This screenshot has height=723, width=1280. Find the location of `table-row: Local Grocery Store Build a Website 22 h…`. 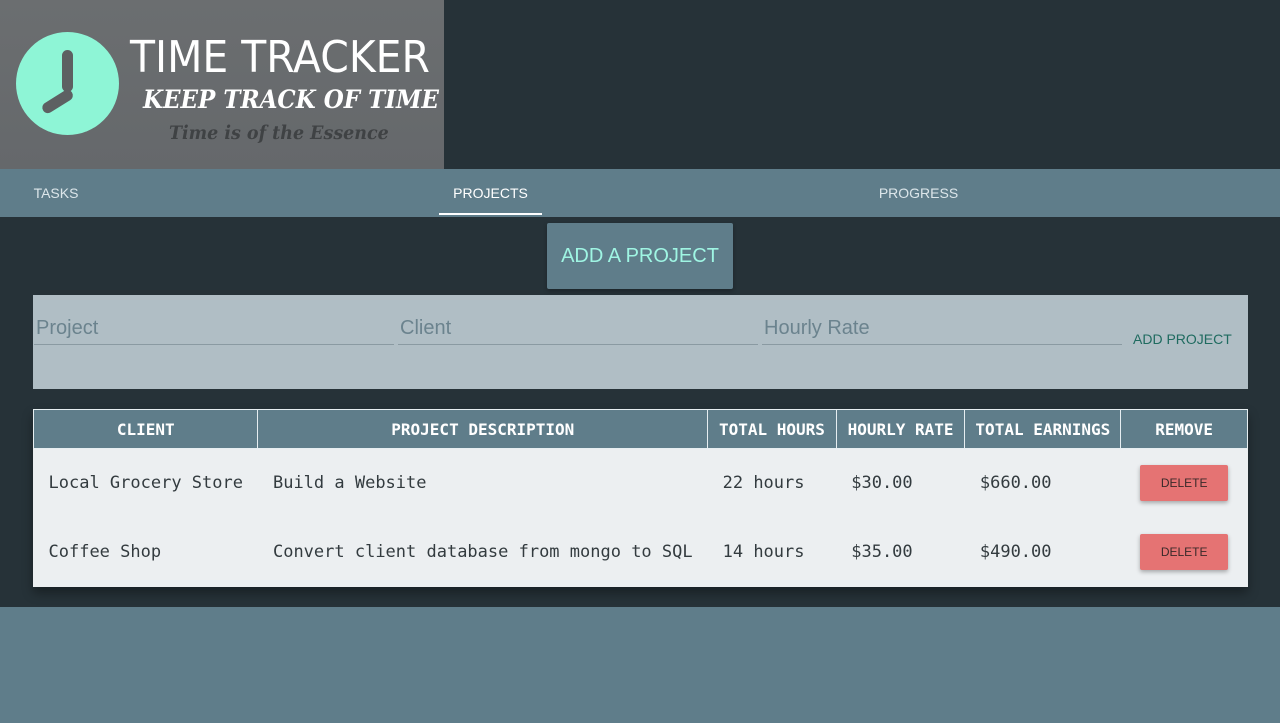

table-row: Local Grocery Store Build a Website 22 h… is located at coordinates (641, 483).